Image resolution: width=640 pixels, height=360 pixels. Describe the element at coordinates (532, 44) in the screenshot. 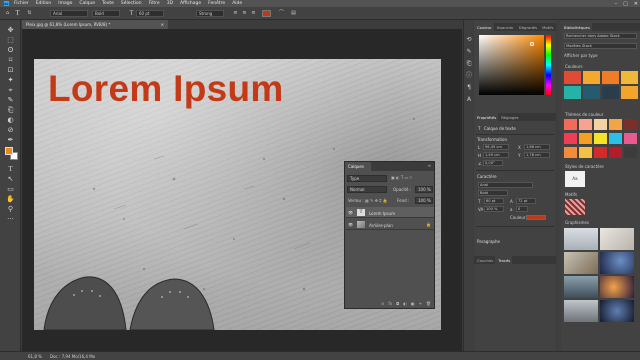

I see `color-picker-cursor` at that location.